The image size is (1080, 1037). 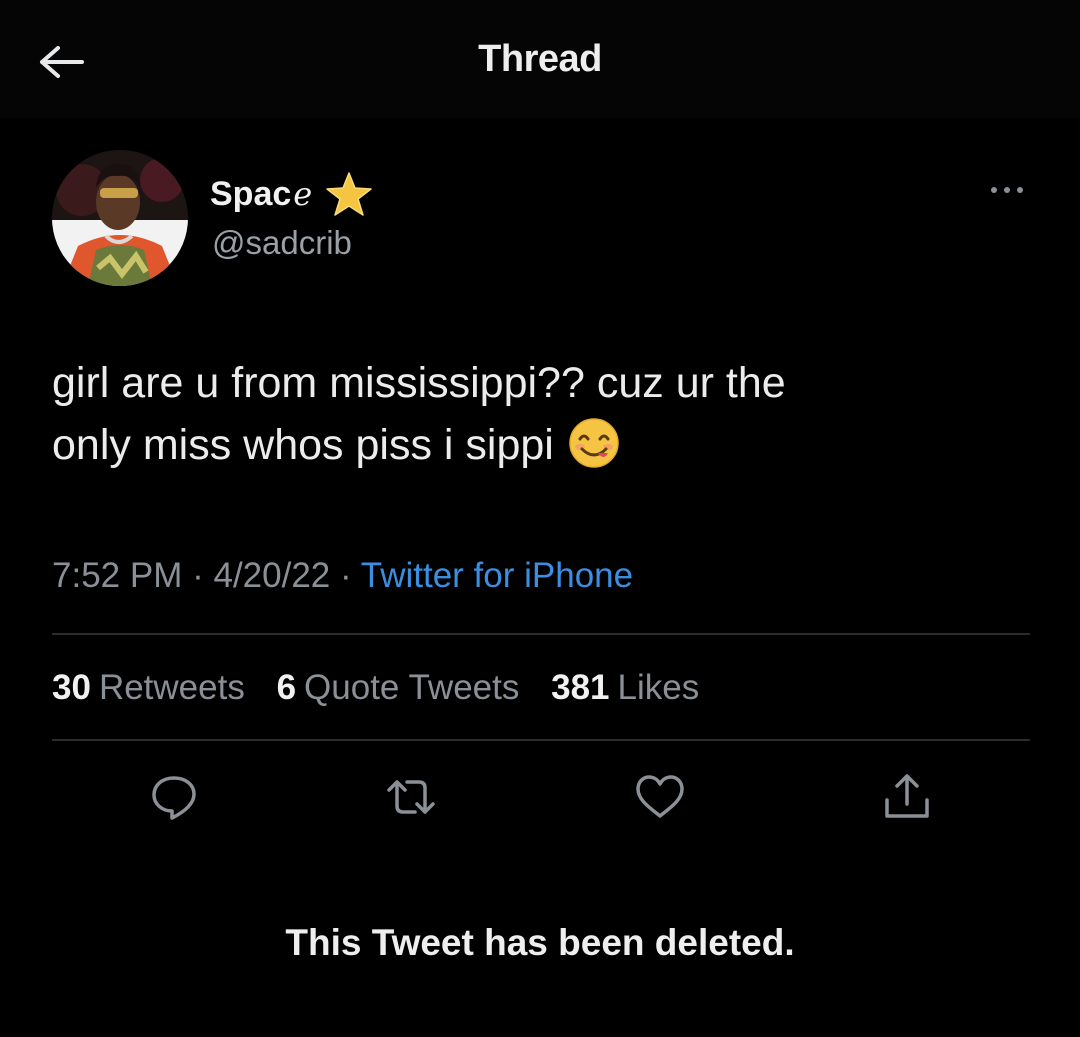 I want to click on retweet-button, so click(x=411, y=797).